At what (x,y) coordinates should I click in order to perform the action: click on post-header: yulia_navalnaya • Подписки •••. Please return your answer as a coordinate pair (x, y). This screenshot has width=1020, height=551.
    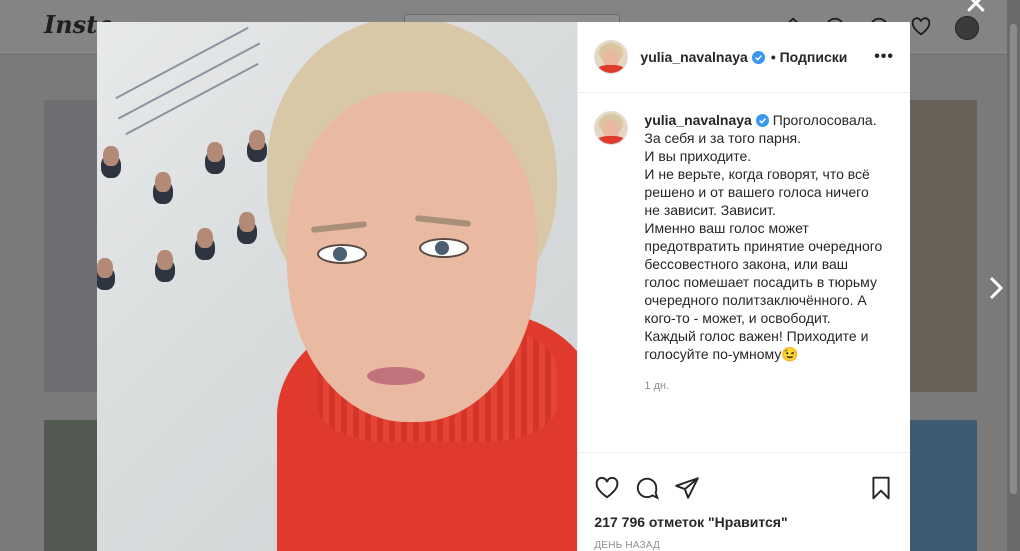
    Looking at the image, I should click on (744, 57).